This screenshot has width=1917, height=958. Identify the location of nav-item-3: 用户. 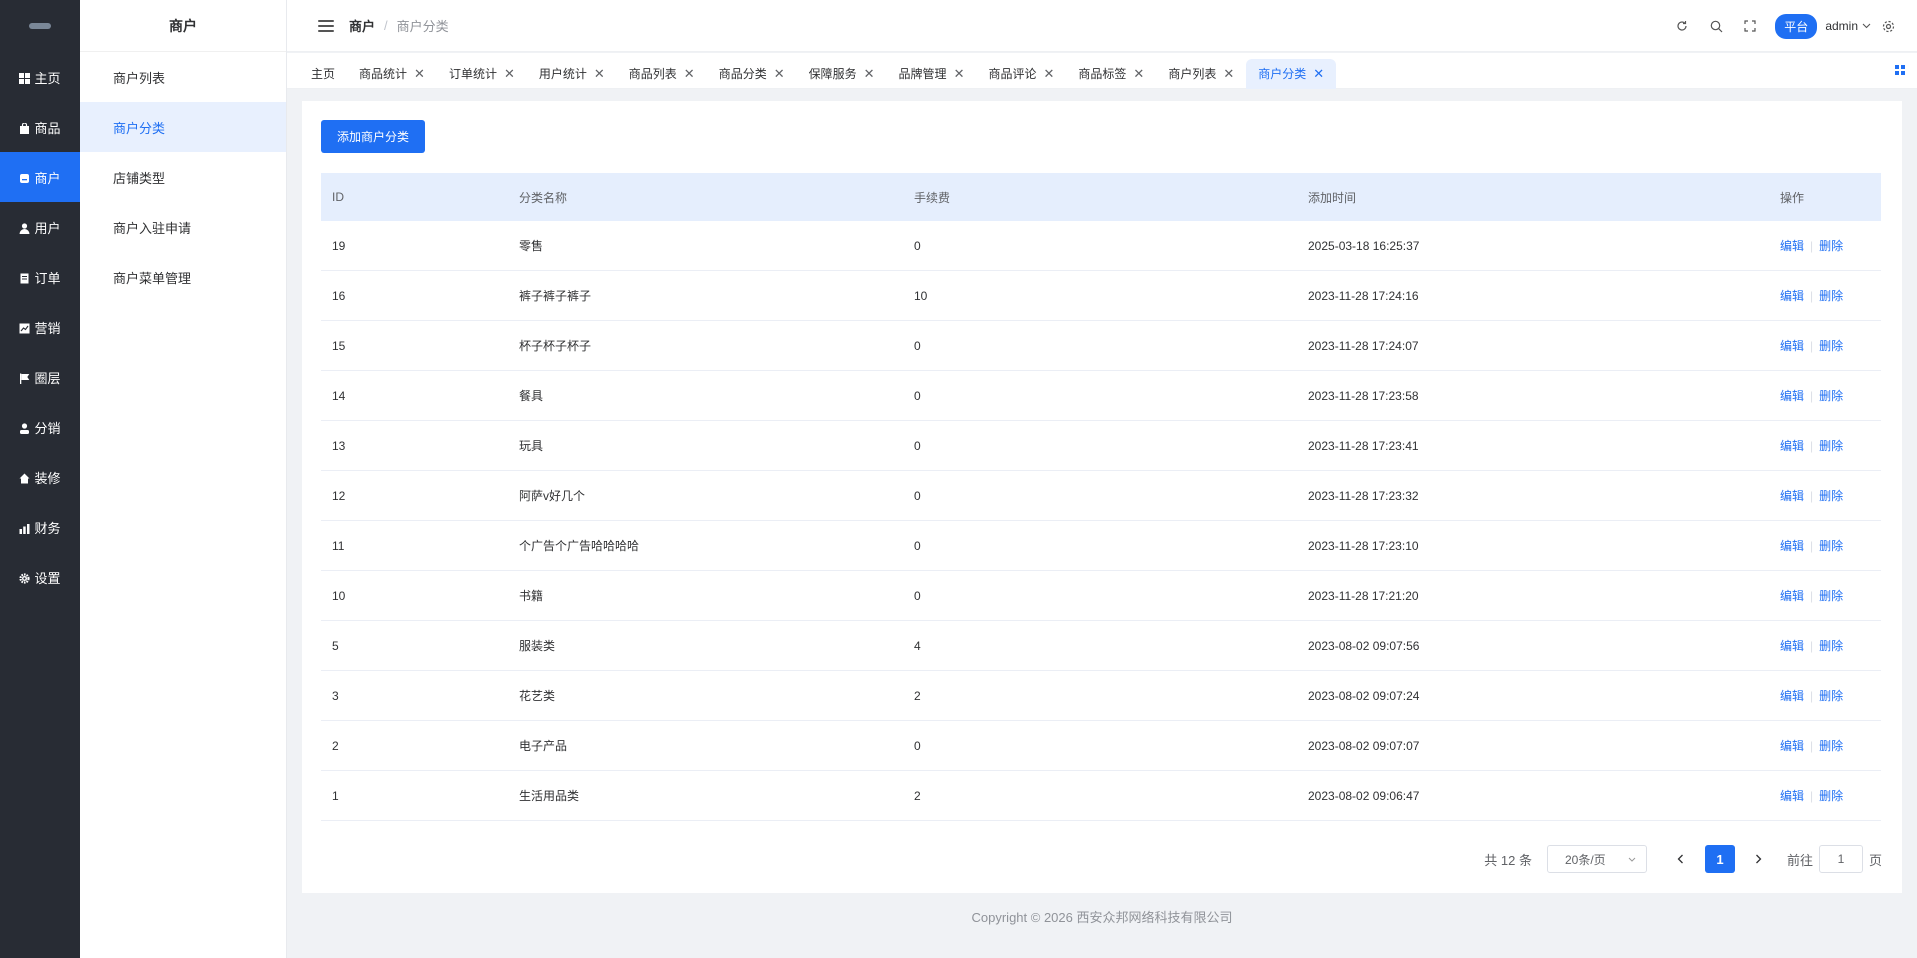
(40, 227).